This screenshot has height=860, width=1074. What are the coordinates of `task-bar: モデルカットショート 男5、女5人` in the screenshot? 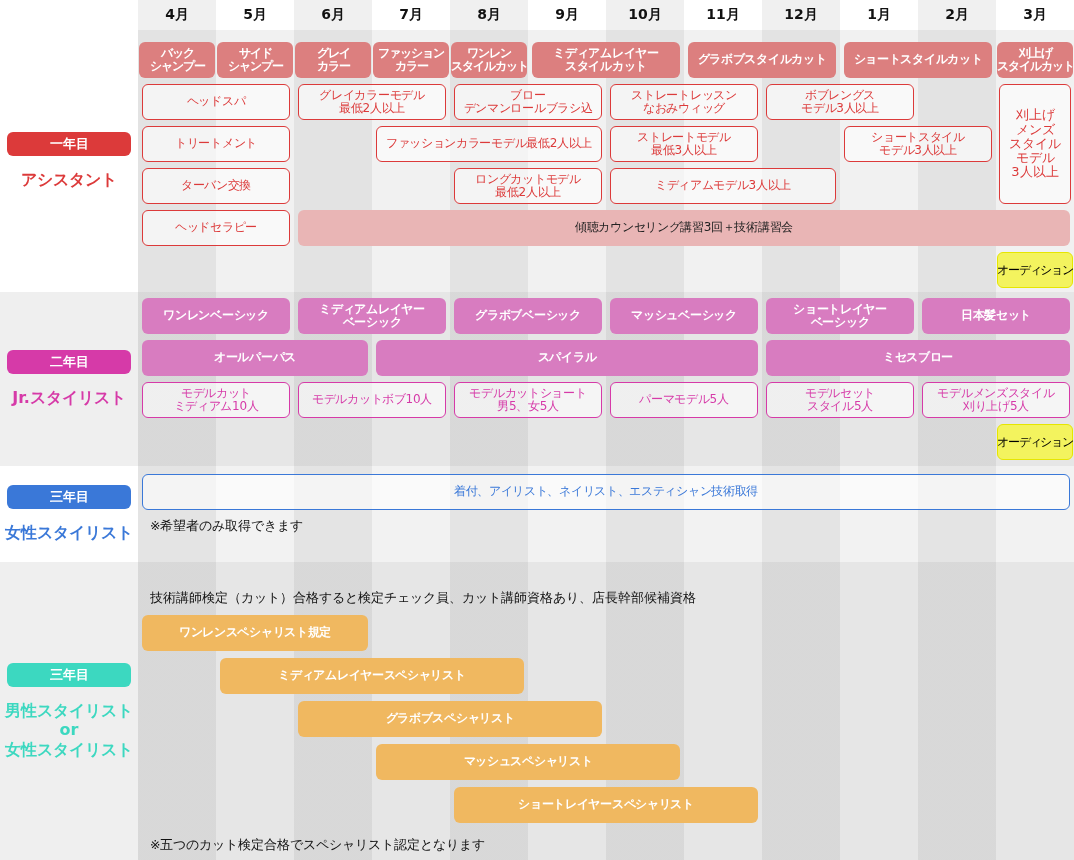 It's located at (528, 400).